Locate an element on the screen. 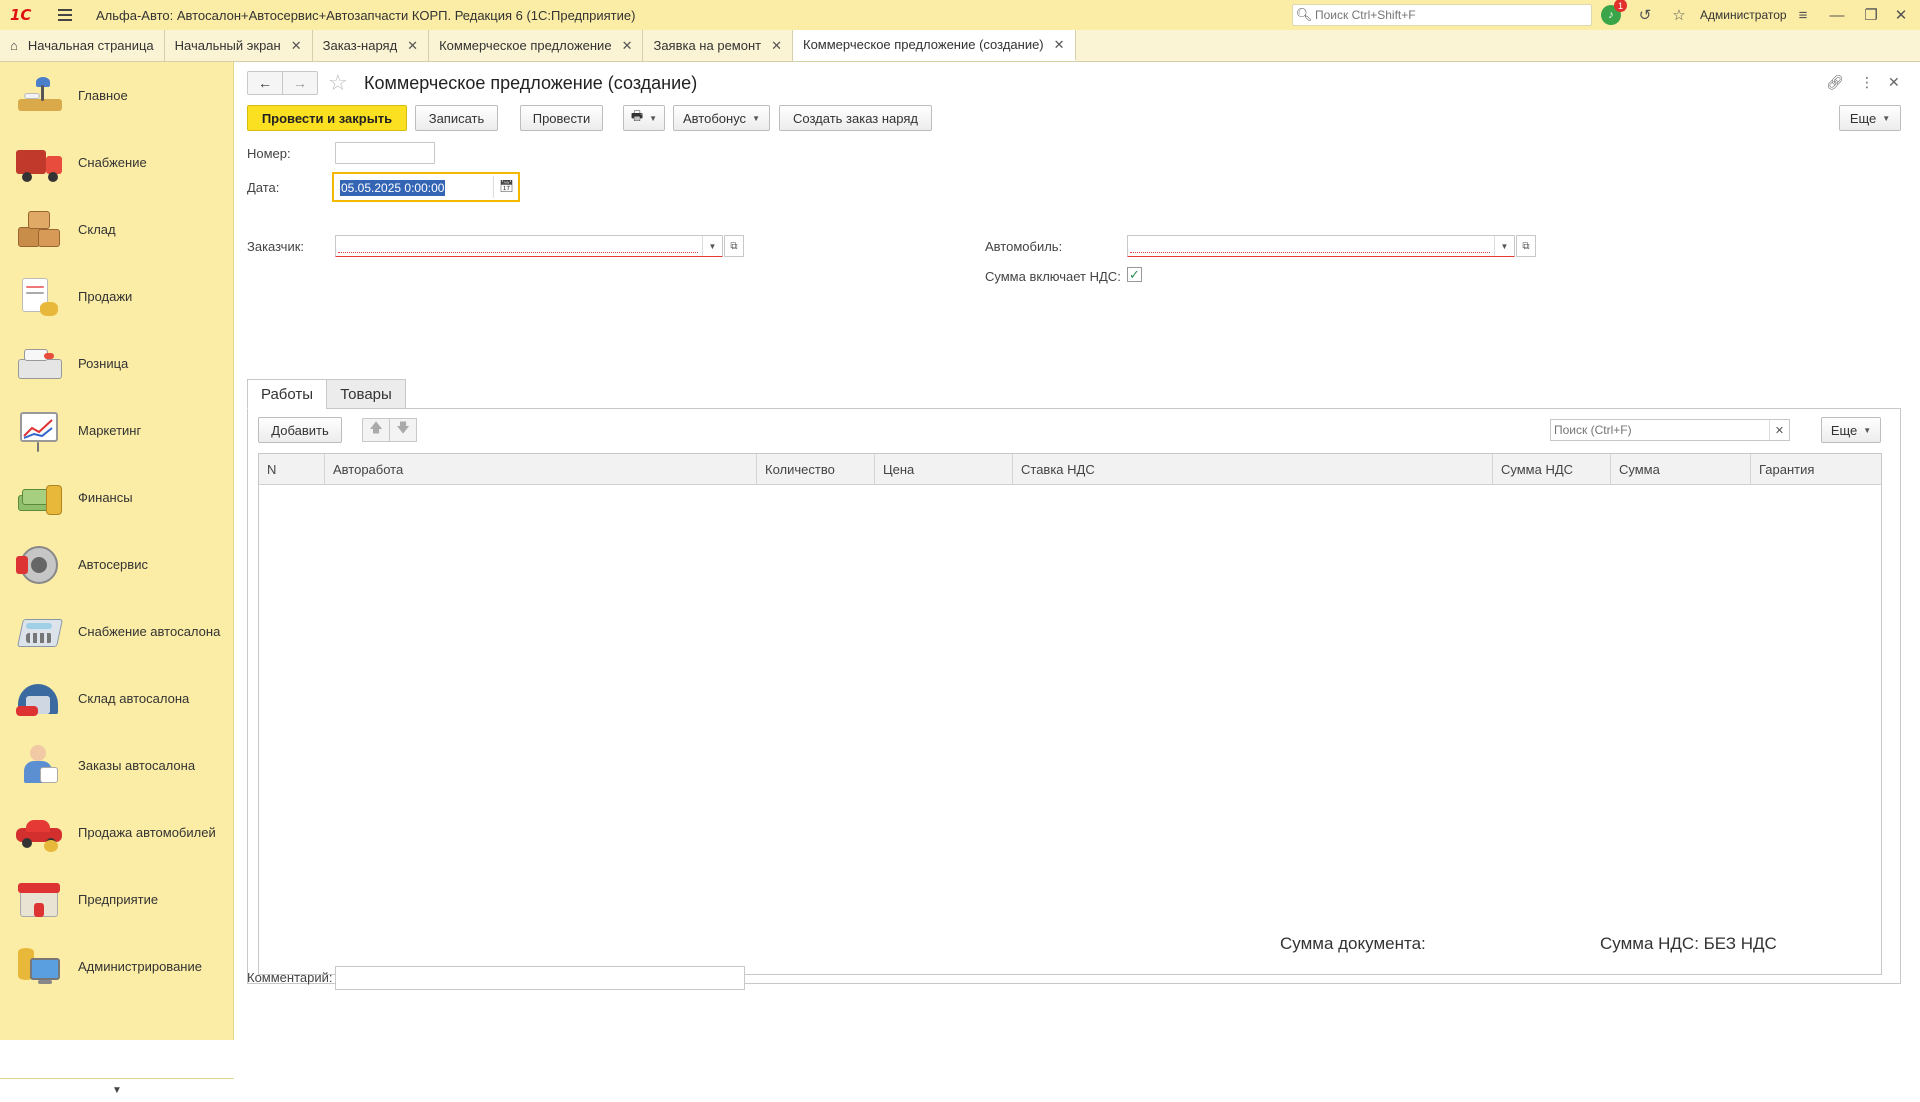  column-header-quantity: Количество is located at coordinates (816, 469).